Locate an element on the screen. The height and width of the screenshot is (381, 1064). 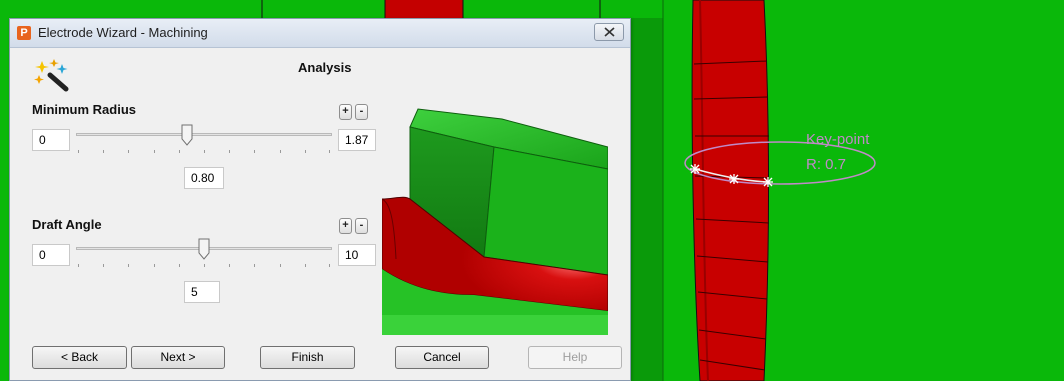
draft-angle-plus-button: + is located at coordinates (345, 226).